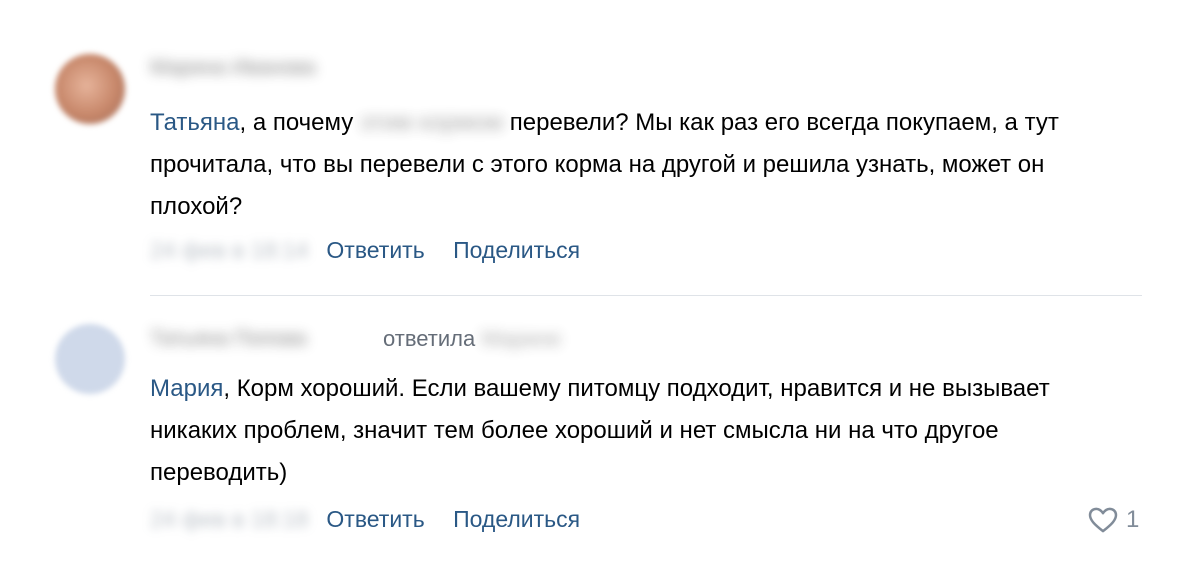 This screenshot has width=1184, height=586. I want to click on like-button: 1, so click(1113, 520).